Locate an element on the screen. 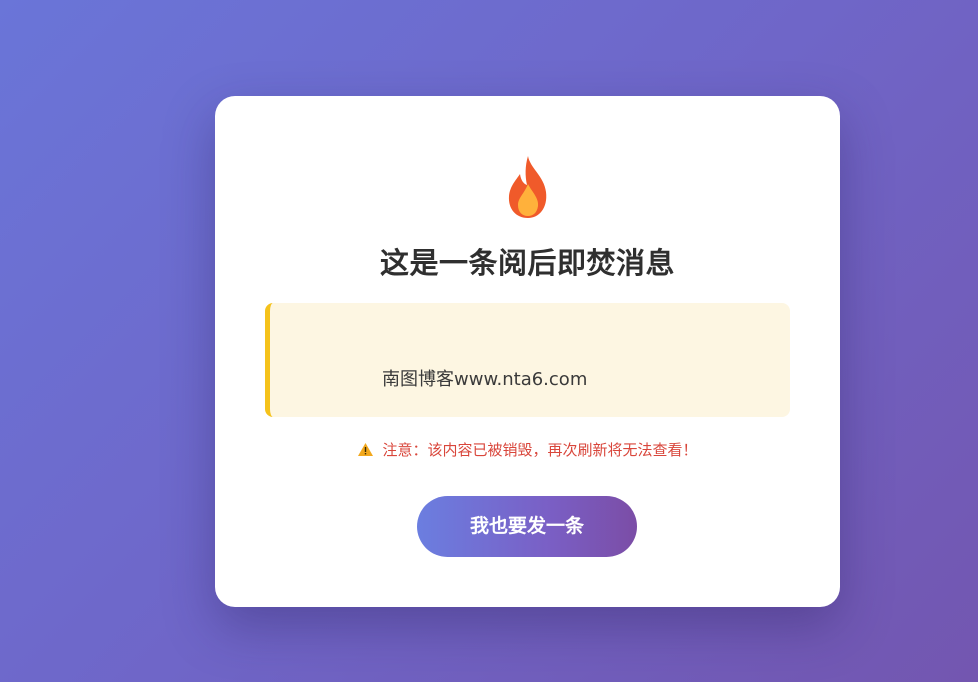 This screenshot has height=682, width=978. message-box: 南图博客www.nta6.com is located at coordinates (527, 360).